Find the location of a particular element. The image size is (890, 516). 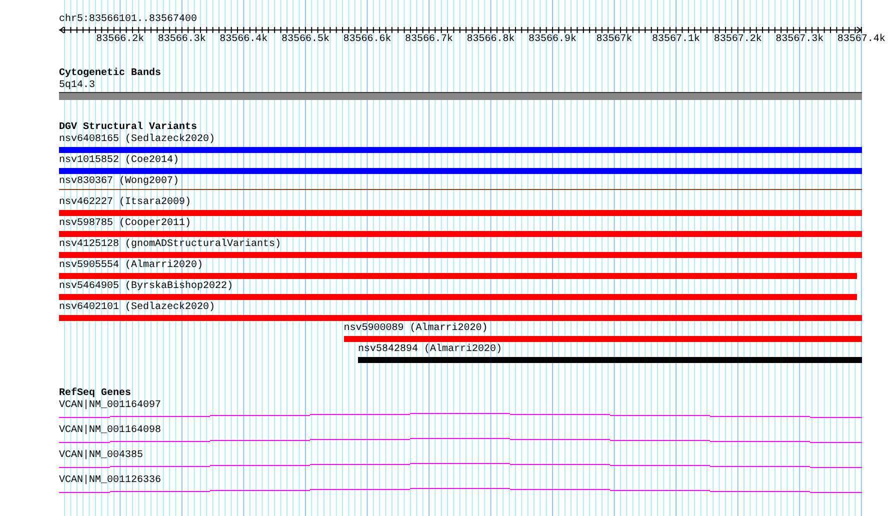

tick-label: 83567.3k is located at coordinates (800, 40).